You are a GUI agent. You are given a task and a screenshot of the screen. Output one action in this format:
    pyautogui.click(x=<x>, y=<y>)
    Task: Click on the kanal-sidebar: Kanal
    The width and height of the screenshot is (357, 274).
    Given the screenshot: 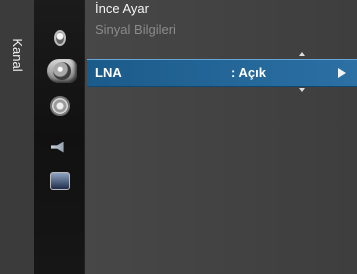 What is the action you would take?
    pyautogui.click(x=17, y=137)
    